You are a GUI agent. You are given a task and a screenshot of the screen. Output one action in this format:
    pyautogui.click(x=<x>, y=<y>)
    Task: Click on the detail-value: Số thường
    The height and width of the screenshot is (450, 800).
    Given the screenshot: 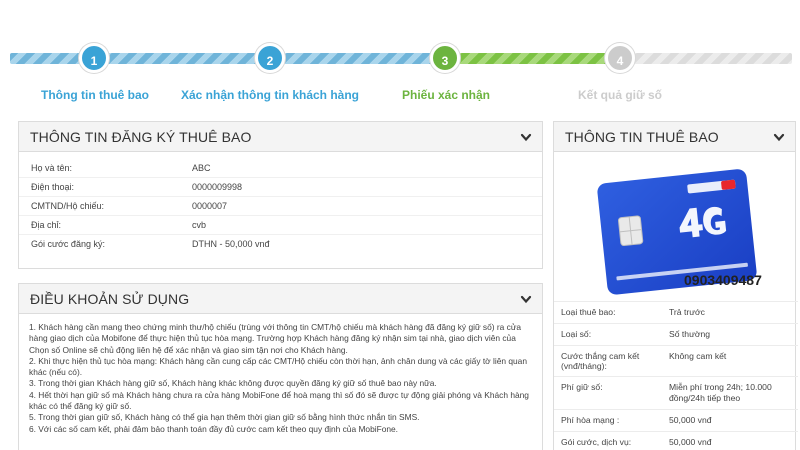 What is the action you would take?
    pyautogui.click(x=690, y=334)
    